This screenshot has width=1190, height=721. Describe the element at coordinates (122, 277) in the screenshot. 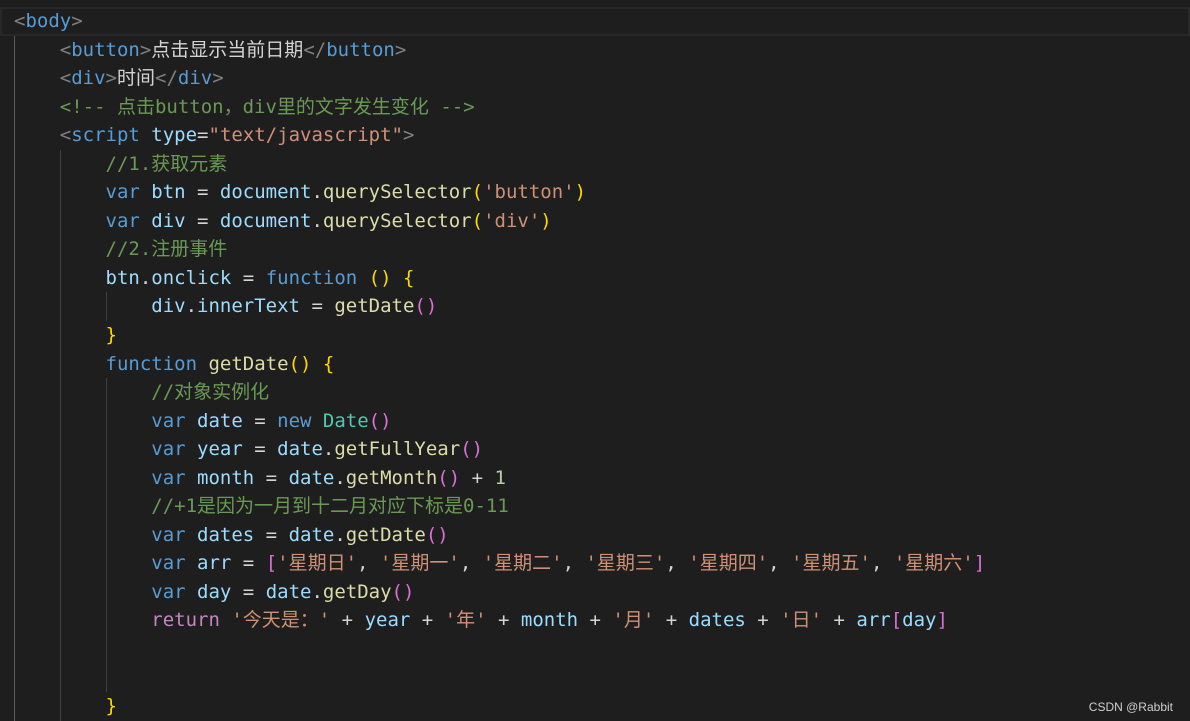

I see `variable-token: btn` at that location.